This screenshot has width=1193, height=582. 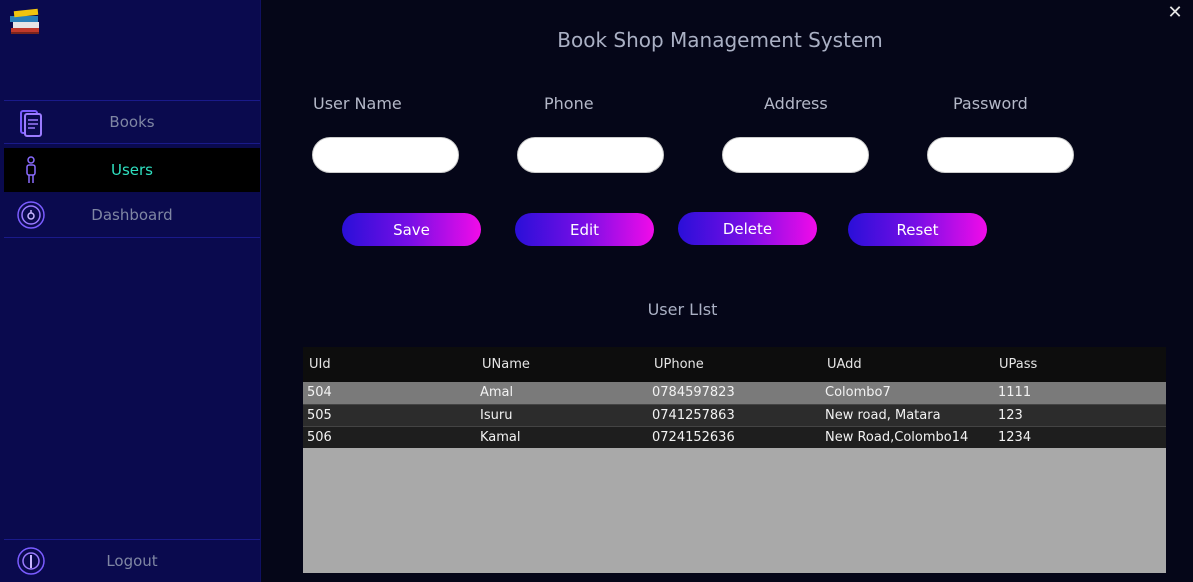 I want to click on delete-button: Delete, so click(x=747, y=228).